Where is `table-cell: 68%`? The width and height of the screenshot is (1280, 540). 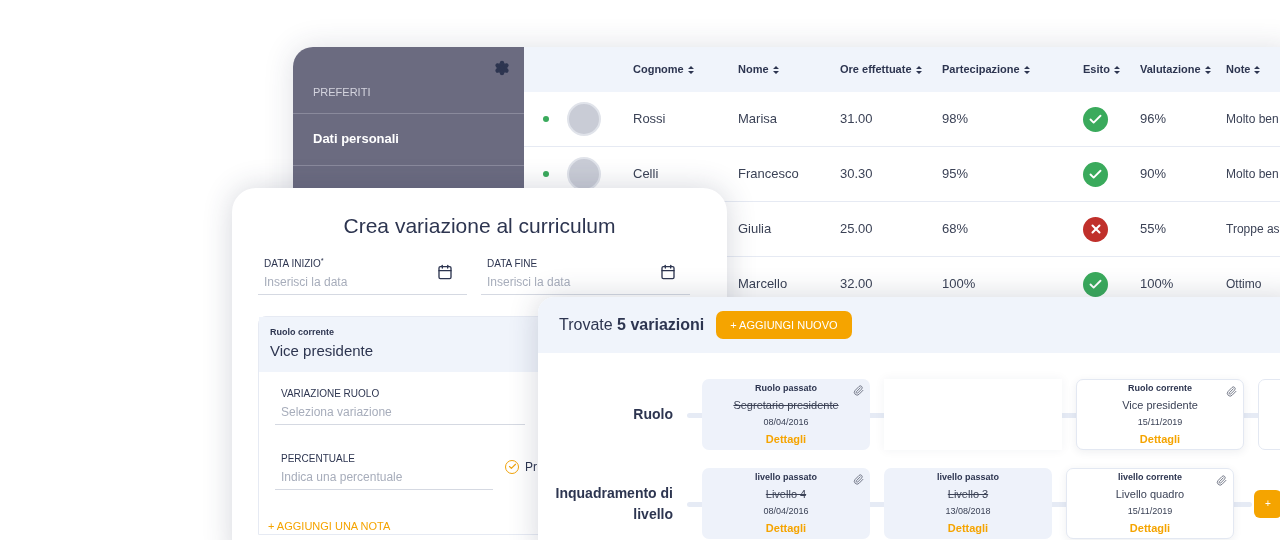
table-cell: 68% is located at coordinates (955, 229).